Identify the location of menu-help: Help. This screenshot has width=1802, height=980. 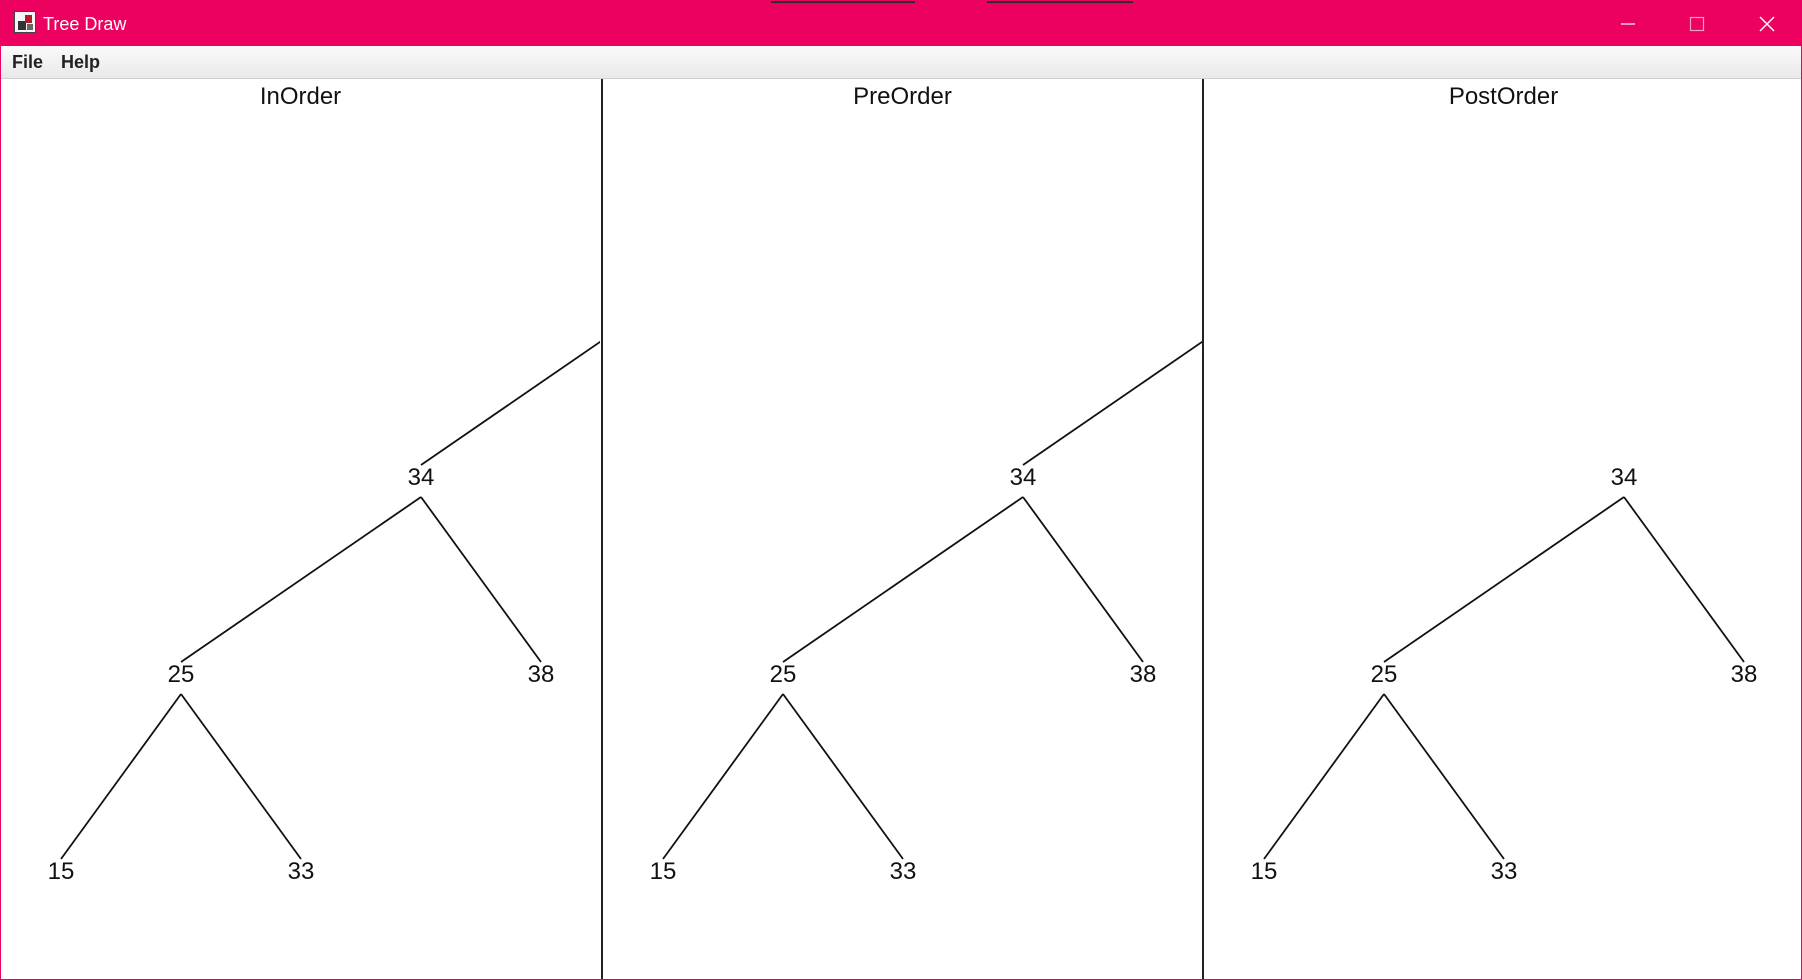
(80, 62).